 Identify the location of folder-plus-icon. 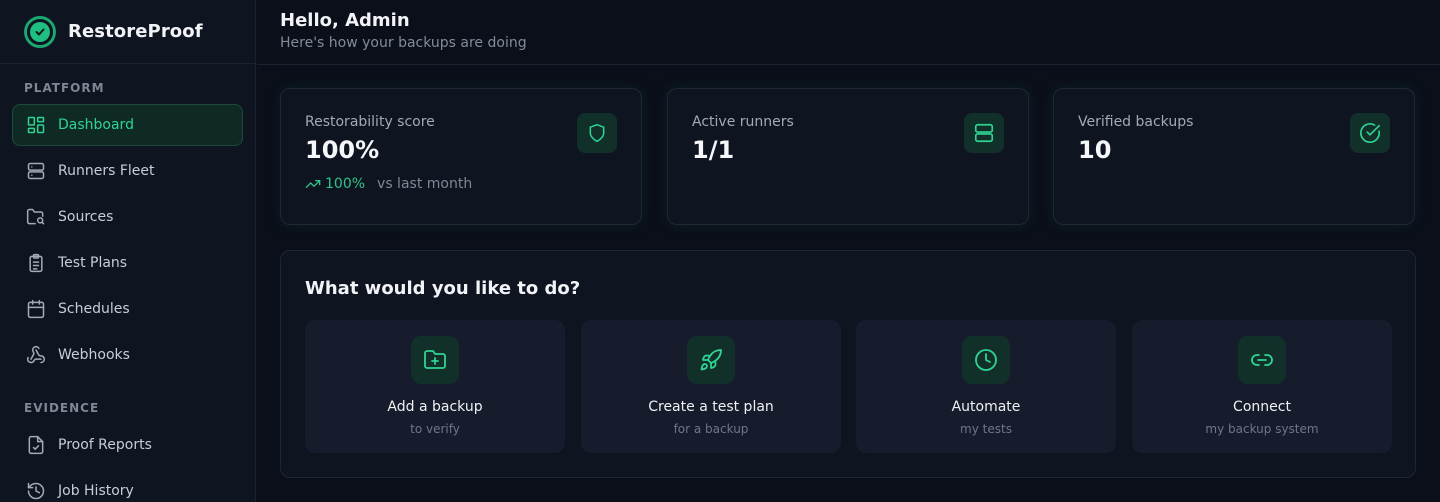
(435, 360).